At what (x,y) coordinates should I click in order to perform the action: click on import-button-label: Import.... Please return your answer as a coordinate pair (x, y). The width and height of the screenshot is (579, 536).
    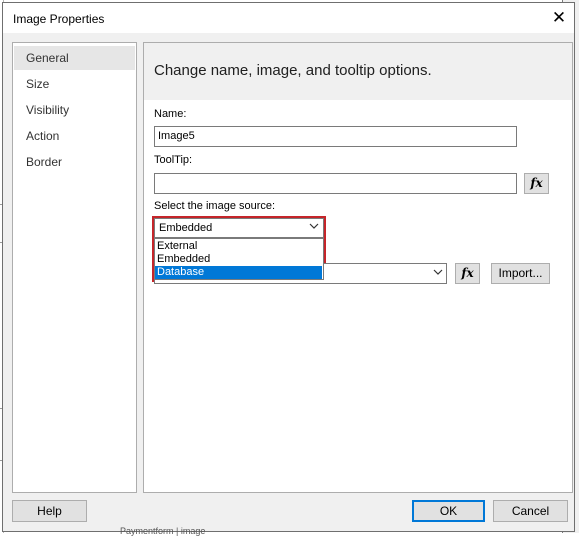
    Looking at the image, I should click on (520, 273).